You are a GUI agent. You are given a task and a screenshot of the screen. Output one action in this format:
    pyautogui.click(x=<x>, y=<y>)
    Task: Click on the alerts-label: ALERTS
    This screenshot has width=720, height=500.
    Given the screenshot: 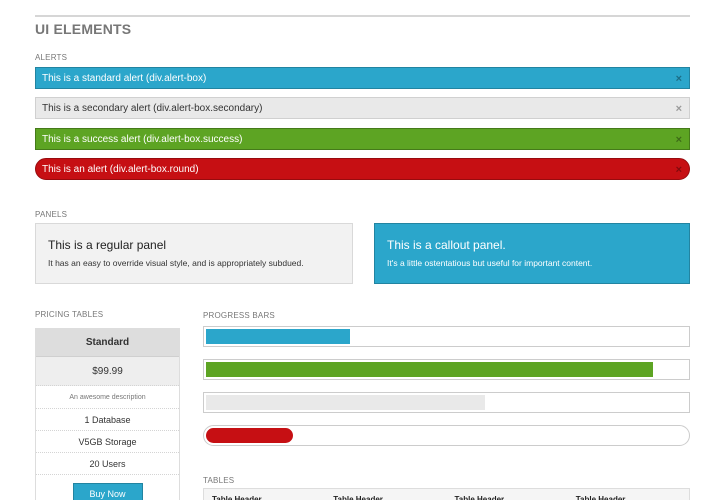 What is the action you would take?
    pyautogui.click(x=51, y=57)
    